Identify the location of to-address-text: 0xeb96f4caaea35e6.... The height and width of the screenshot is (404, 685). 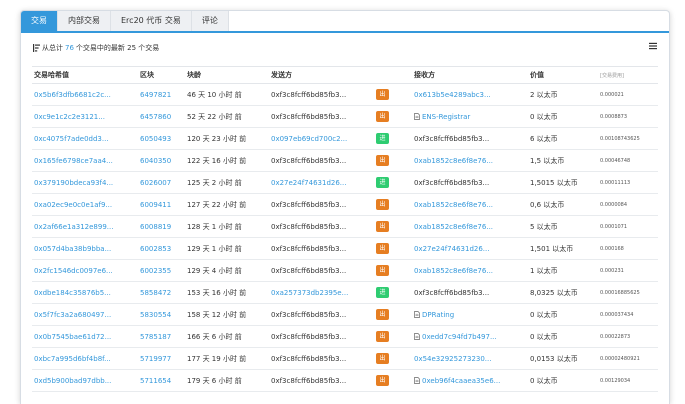
(461, 381).